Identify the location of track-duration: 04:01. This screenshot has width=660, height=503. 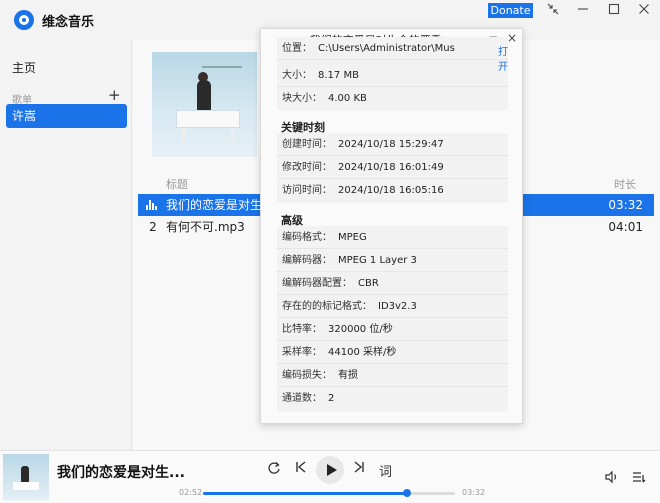
(625, 227).